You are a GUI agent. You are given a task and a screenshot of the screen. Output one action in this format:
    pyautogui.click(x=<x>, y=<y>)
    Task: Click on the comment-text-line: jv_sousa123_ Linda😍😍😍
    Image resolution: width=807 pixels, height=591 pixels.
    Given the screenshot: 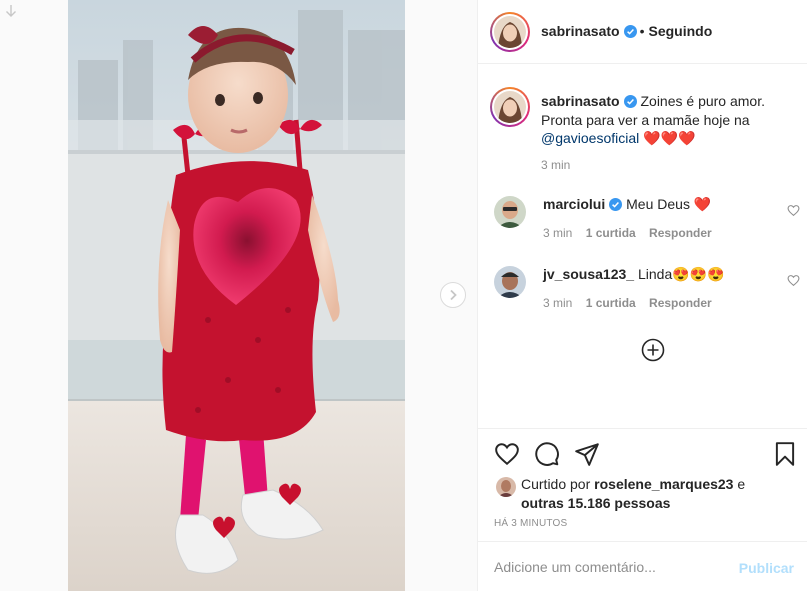 What is the action you would take?
    pyautogui.click(x=634, y=274)
    